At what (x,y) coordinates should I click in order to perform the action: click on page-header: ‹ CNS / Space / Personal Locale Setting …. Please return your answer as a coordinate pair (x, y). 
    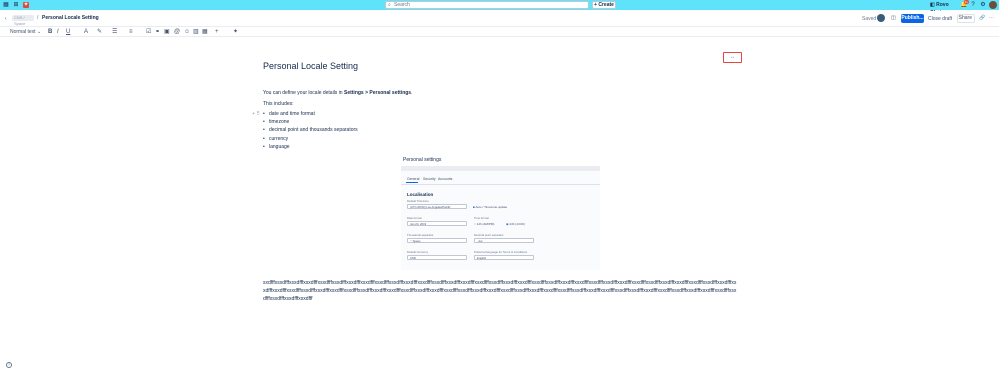
    Looking at the image, I should click on (499, 19).